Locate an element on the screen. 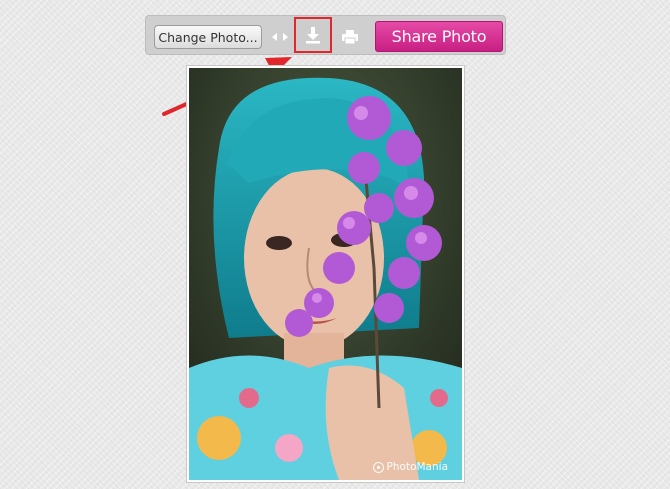  photo-toolbar: Change Photo... Share Photo is located at coordinates (325, 35).